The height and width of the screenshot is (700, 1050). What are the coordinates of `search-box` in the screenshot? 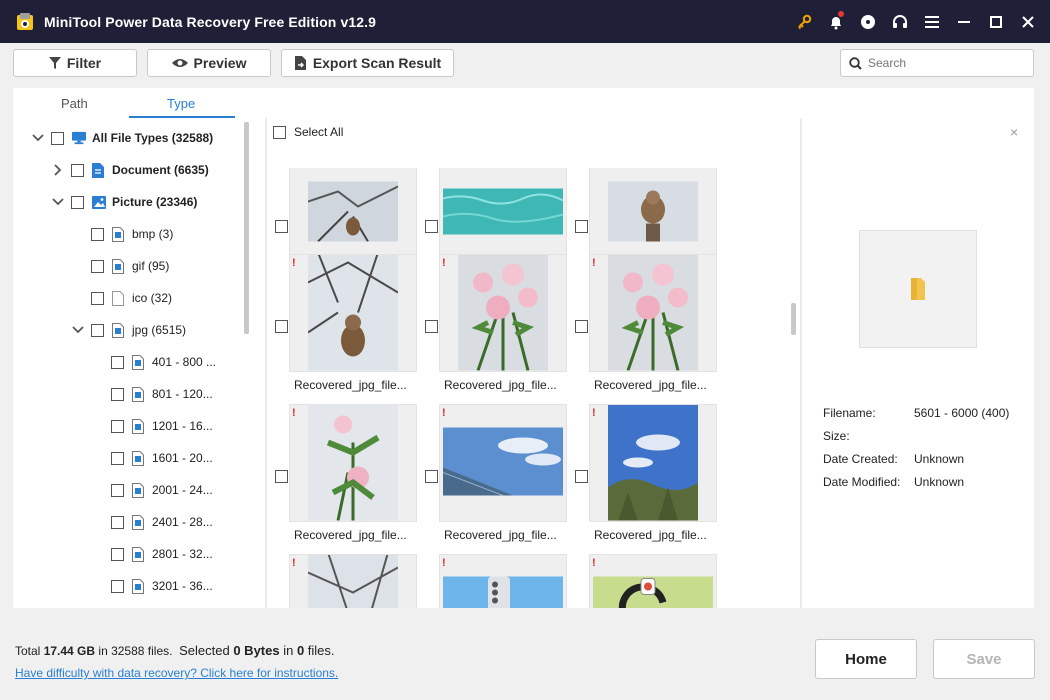 It's located at (937, 63).